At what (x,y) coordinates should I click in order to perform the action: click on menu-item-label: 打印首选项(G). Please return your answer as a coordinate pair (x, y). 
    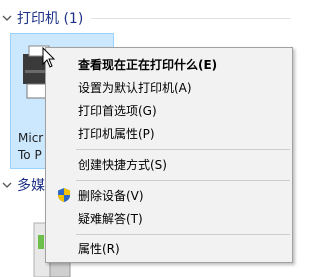
    Looking at the image, I should click on (117, 110).